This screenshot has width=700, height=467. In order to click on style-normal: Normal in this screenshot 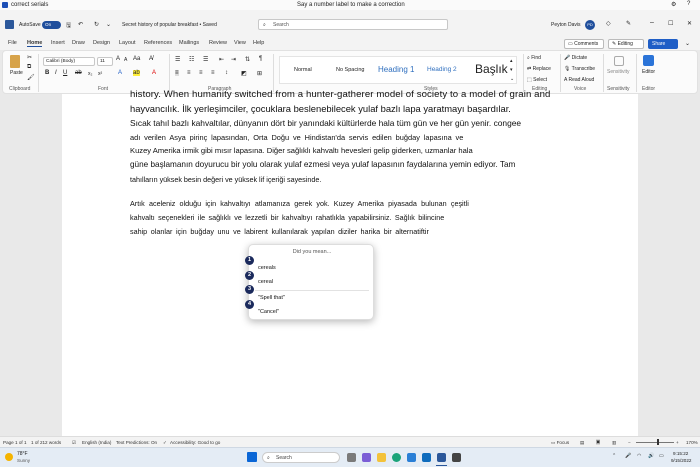, I will do `click(303, 70)`.